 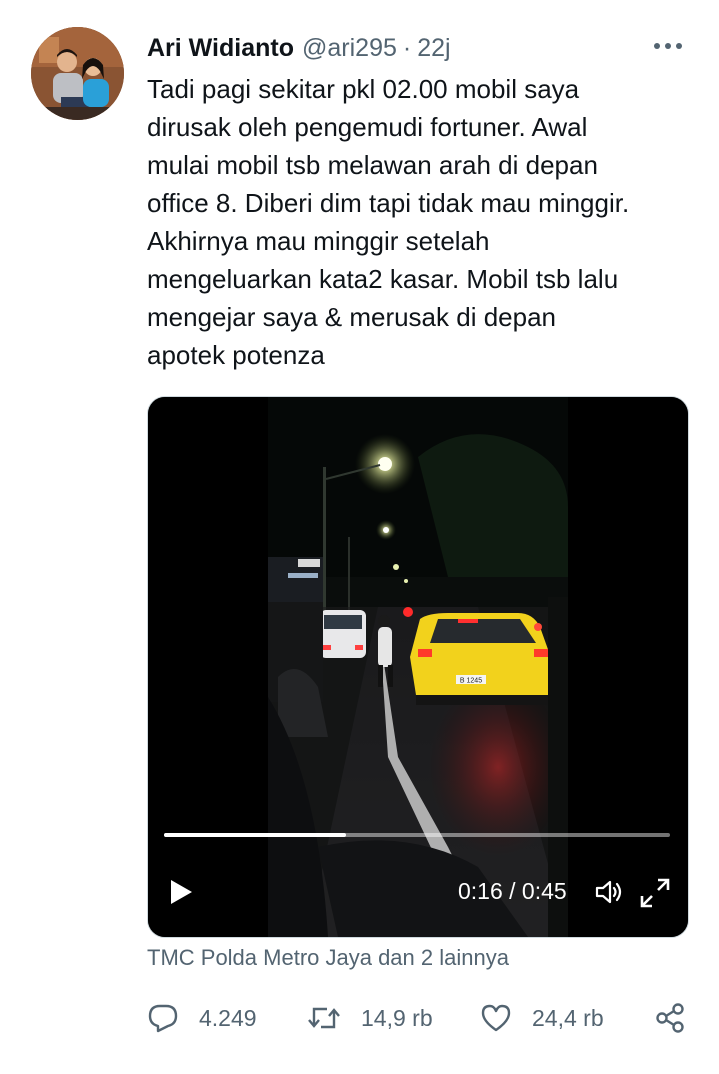 I want to click on fullscreen-button, so click(x=655, y=893).